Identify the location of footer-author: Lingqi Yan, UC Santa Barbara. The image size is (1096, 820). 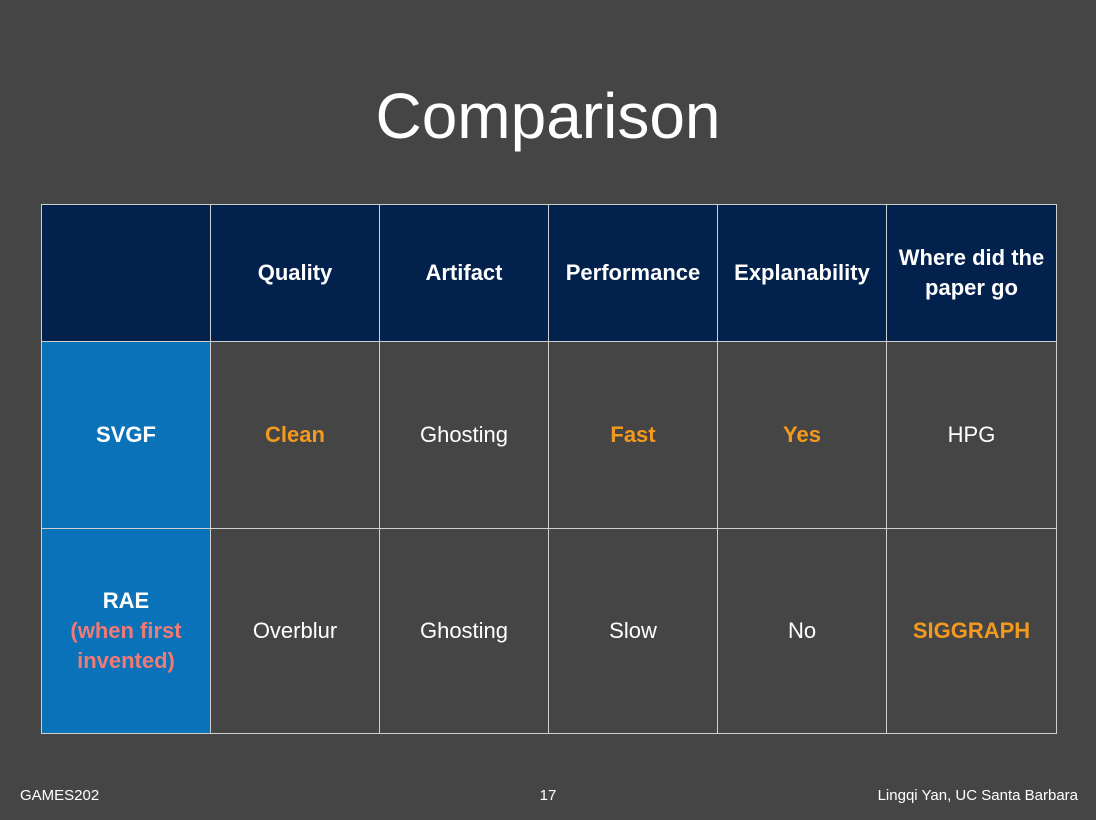
(977, 795).